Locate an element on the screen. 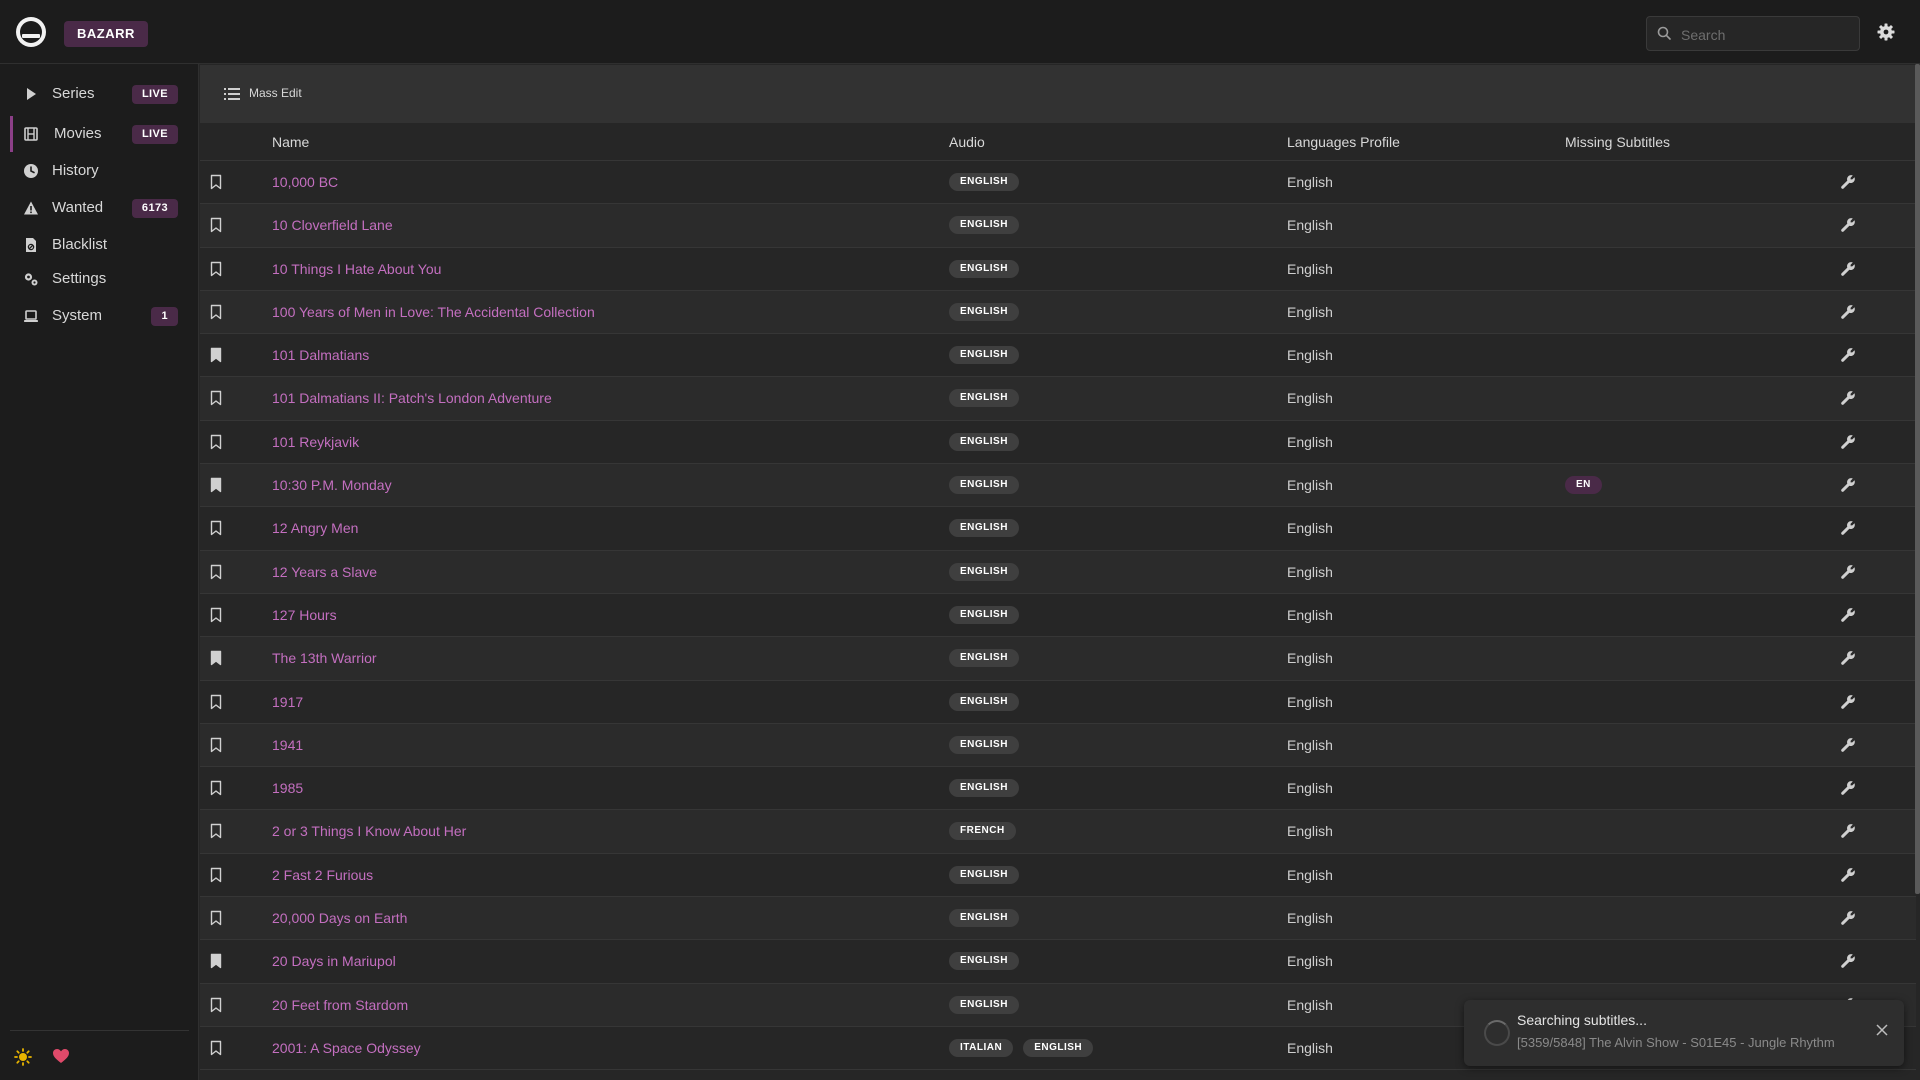 The image size is (1920, 1080). movie-title-link: 10 Things I Hate About You is located at coordinates (356, 269).